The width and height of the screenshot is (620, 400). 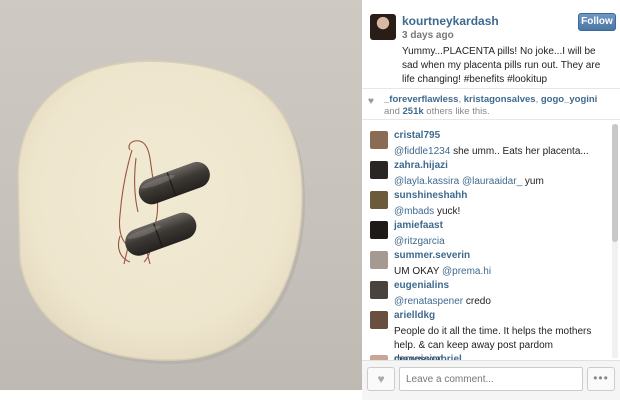 I want to click on comment-mention: @prema.hi, so click(x=466, y=271).